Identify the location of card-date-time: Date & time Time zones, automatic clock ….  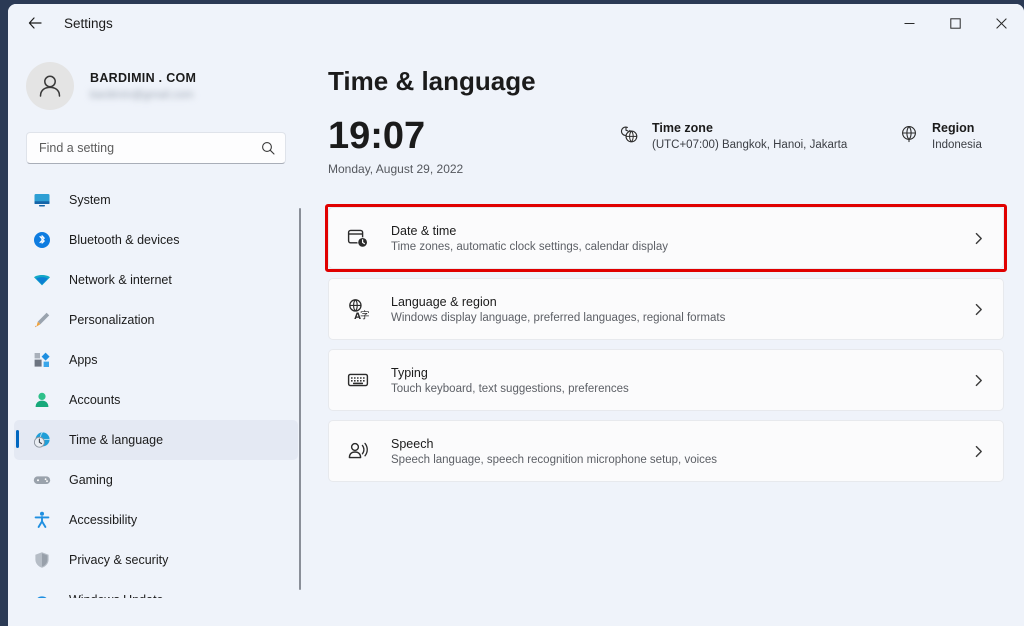
(666, 238).